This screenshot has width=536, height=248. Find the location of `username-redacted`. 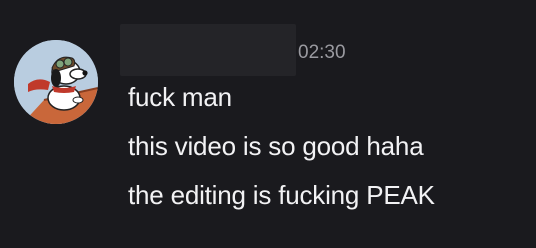

username-redacted is located at coordinates (208, 50).